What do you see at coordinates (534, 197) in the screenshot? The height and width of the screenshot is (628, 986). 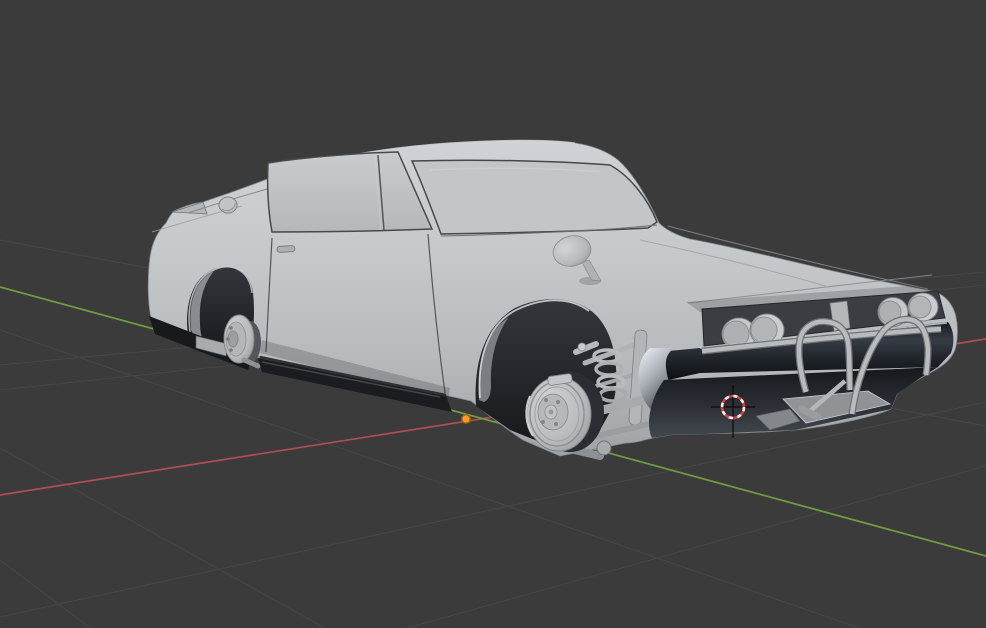 I see `windshield` at bounding box center [534, 197].